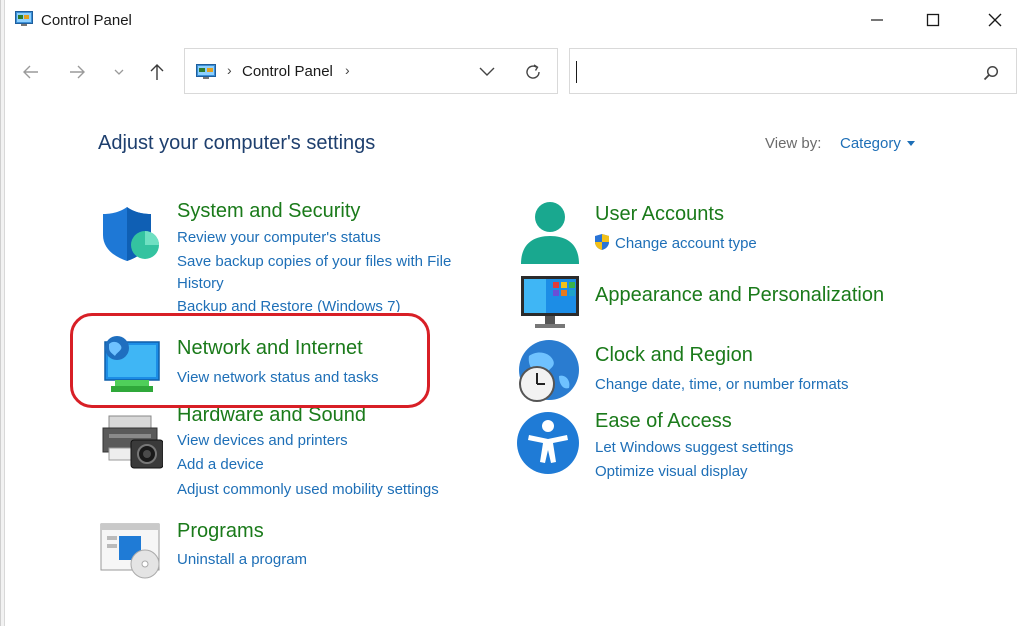 This screenshot has width=1024, height=626. I want to click on change-account-type-link: Change account type, so click(686, 243).